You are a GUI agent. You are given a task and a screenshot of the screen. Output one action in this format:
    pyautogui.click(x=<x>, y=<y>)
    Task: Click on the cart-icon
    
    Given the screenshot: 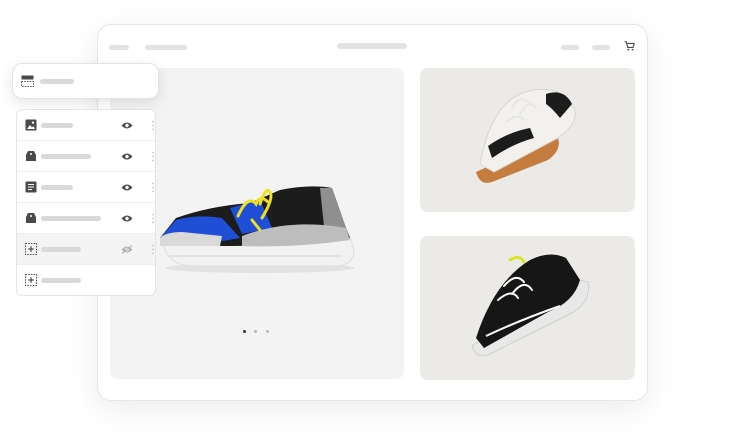 What is the action you would take?
    pyautogui.click(x=630, y=46)
    